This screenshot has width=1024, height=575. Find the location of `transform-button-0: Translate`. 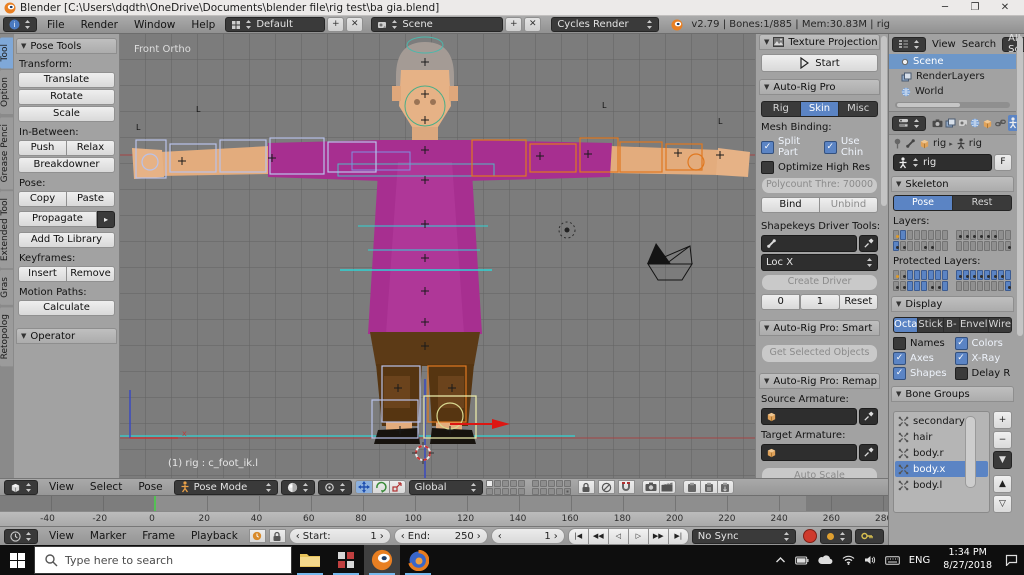

transform-button-0: Translate is located at coordinates (66, 80).